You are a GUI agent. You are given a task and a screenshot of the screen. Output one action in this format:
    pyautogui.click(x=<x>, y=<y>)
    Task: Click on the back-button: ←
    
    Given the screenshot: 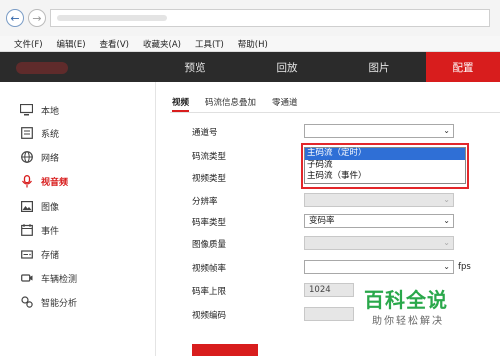 What is the action you would take?
    pyautogui.click(x=15, y=18)
    